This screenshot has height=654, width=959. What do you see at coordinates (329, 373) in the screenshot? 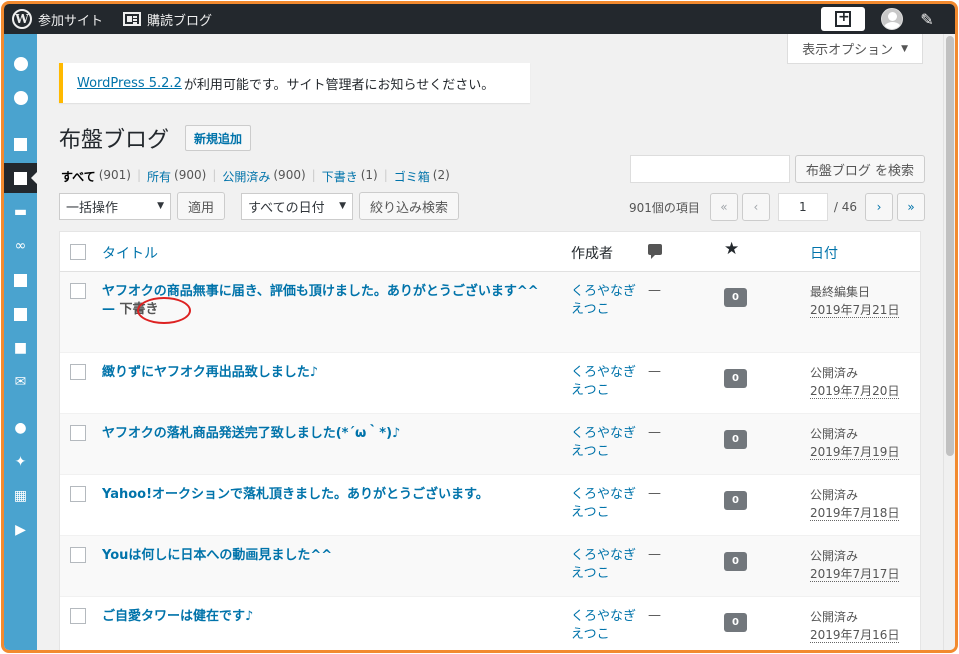
I see `post-title-link: 緻りずにヤフオク再出品致しました♪` at bounding box center [329, 373].